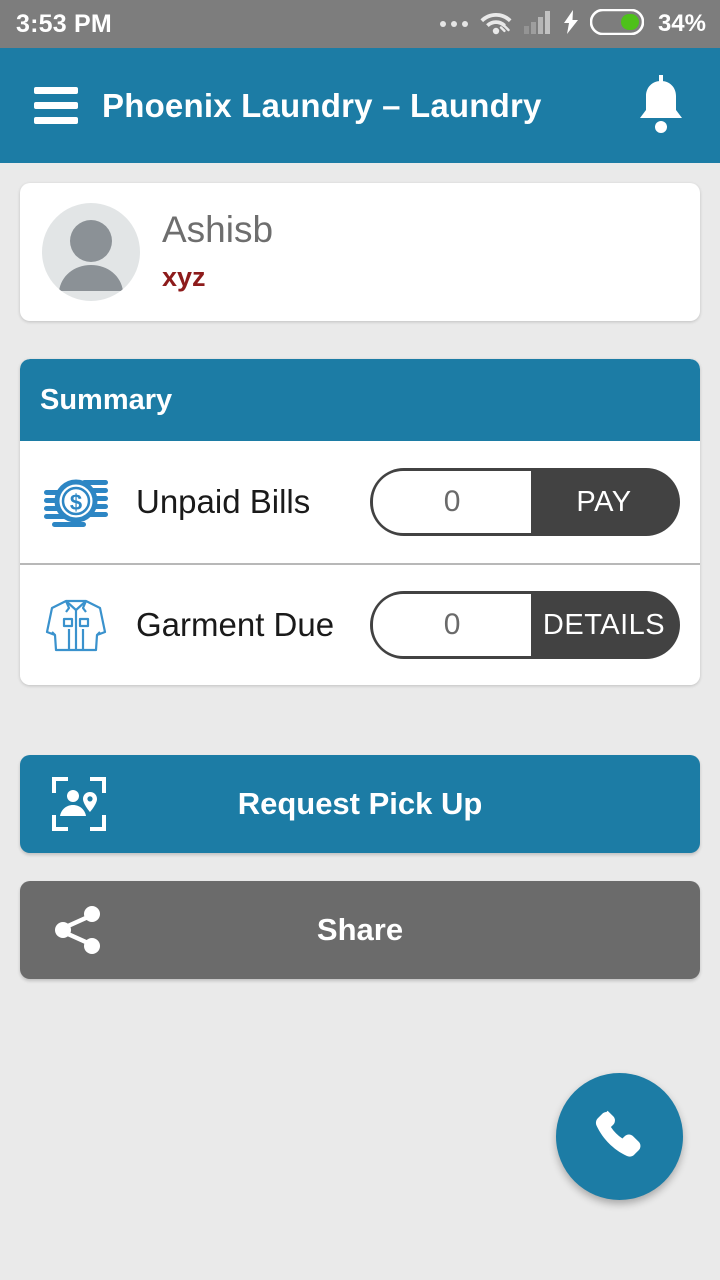 This screenshot has height=1280, width=720. I want to click on phone-call-icon, so click(617, 1133).